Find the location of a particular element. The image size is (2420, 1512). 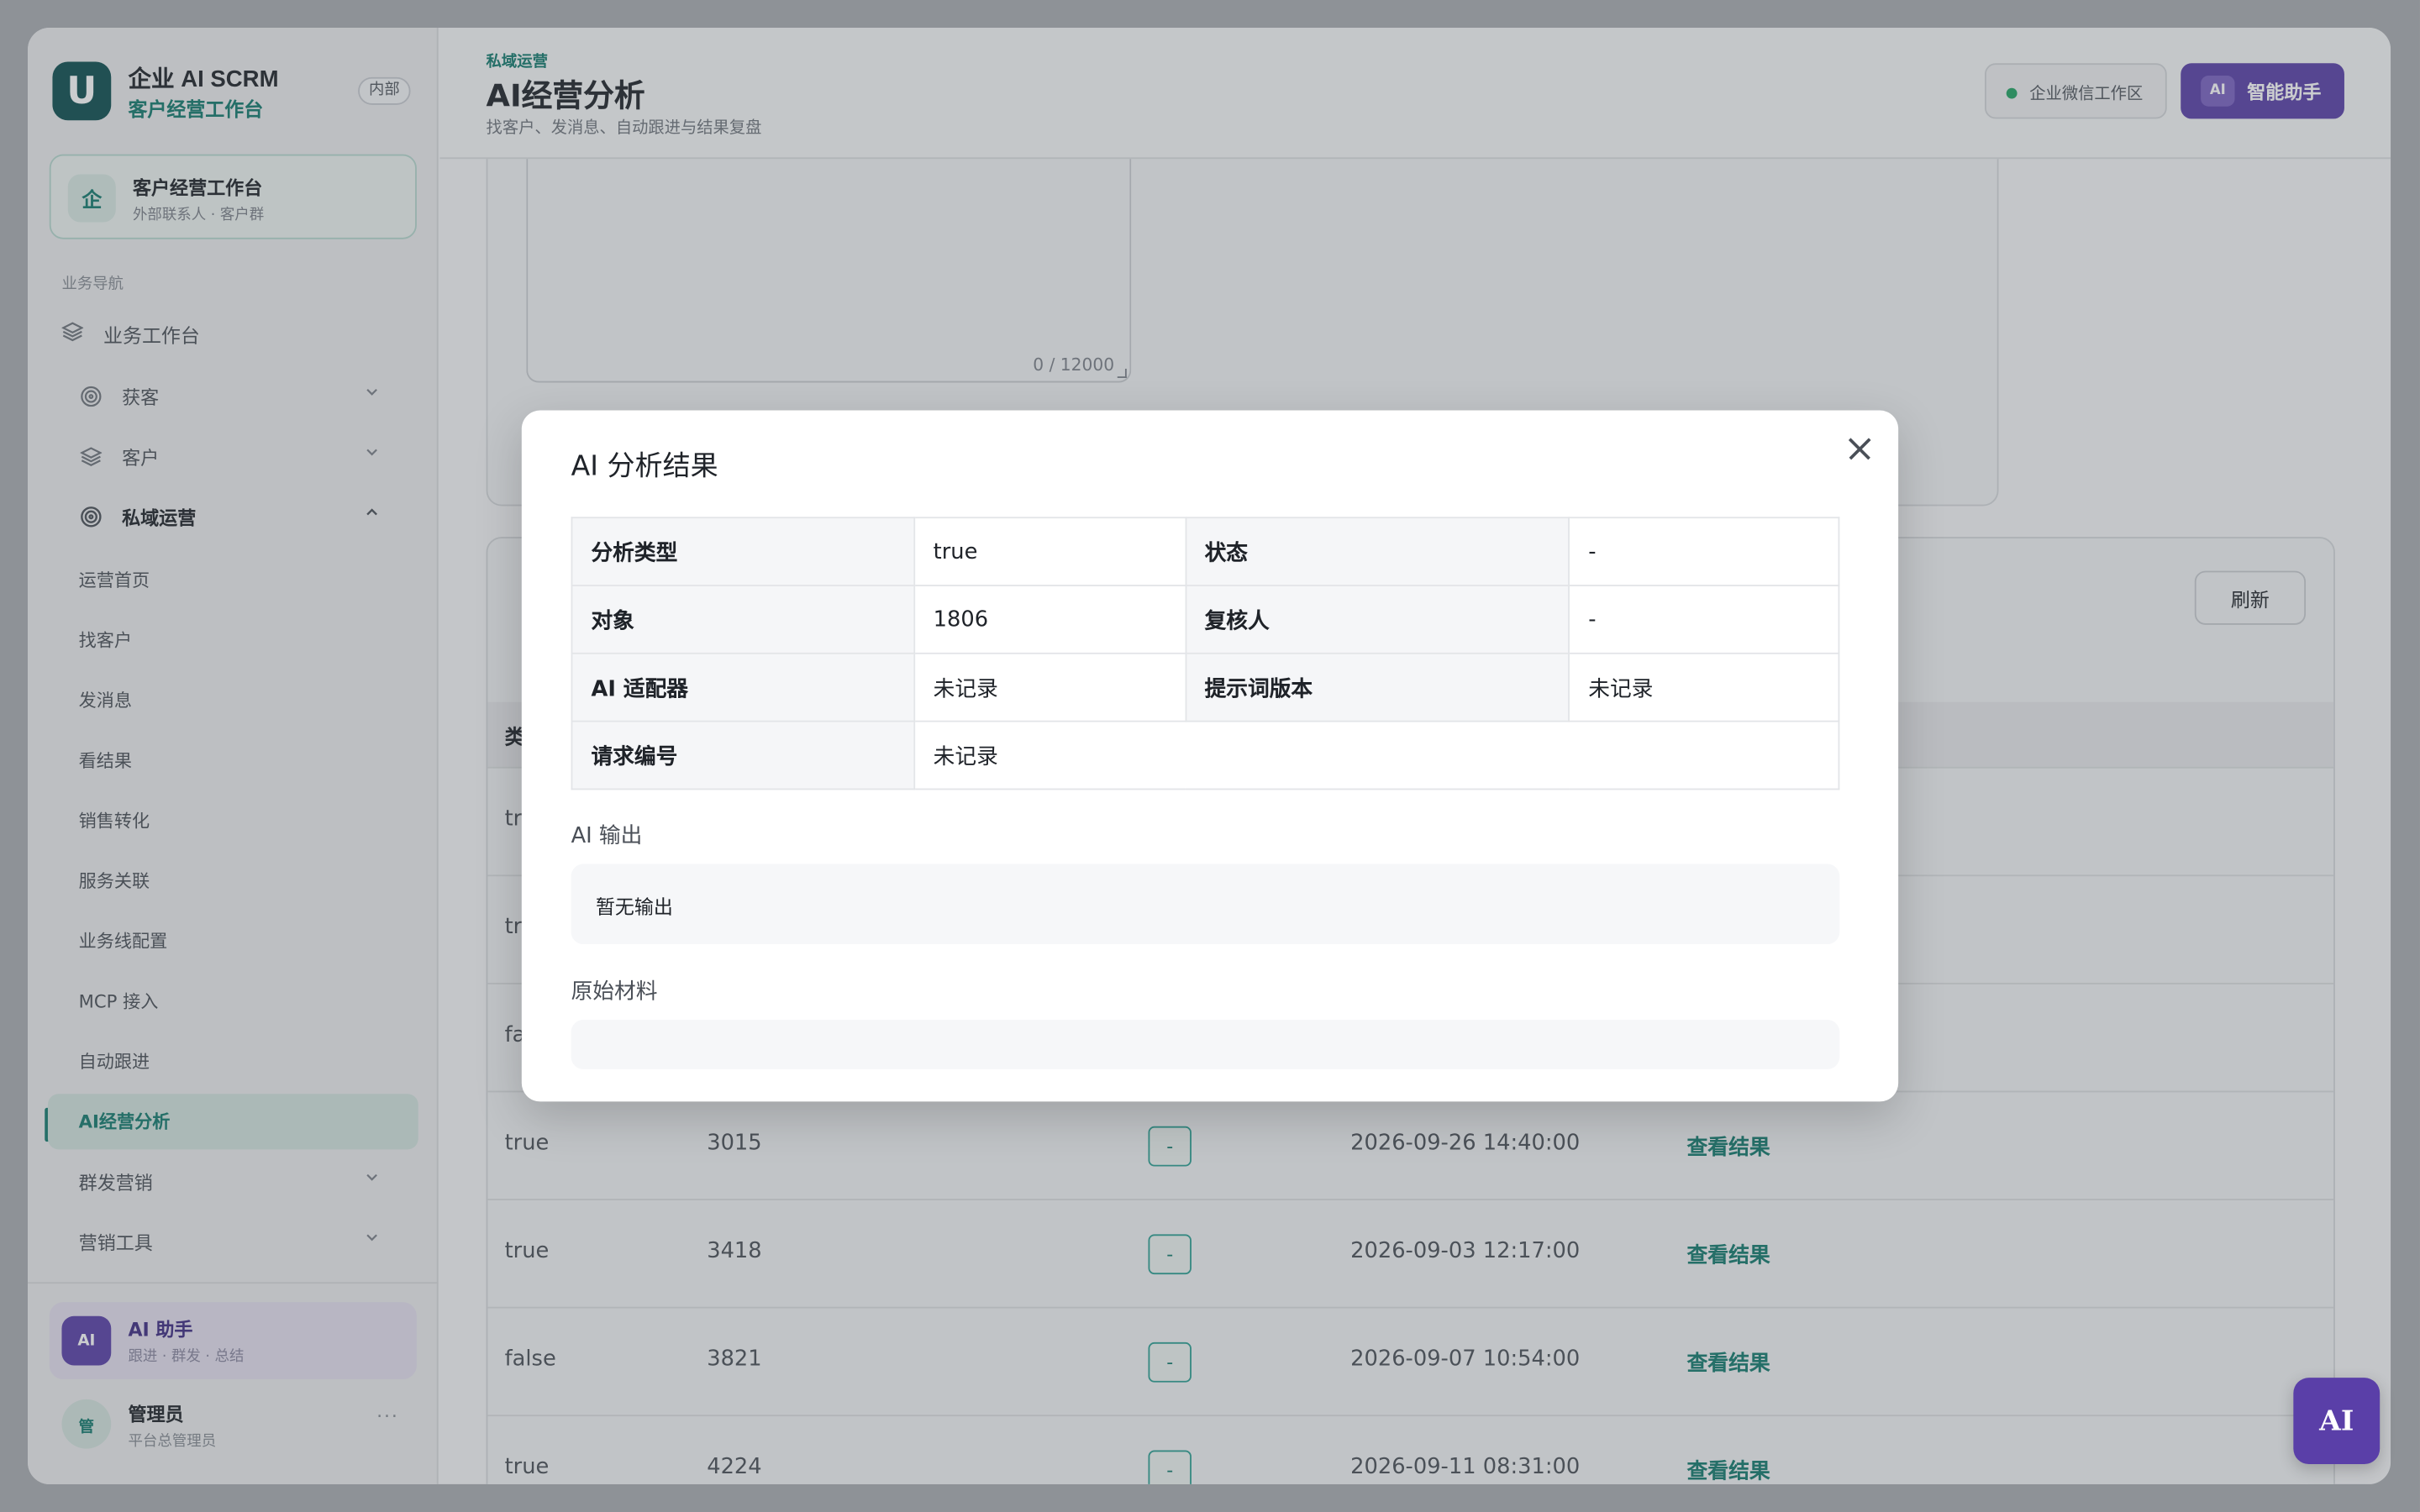

table-row: 对象 1806 复核人 - is located at coordinates (1205, 619).